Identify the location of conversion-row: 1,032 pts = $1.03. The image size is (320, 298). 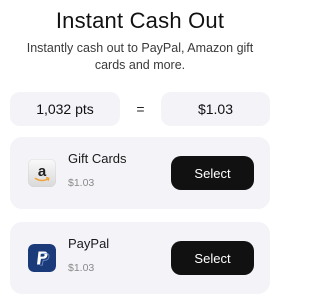
(140, 109).